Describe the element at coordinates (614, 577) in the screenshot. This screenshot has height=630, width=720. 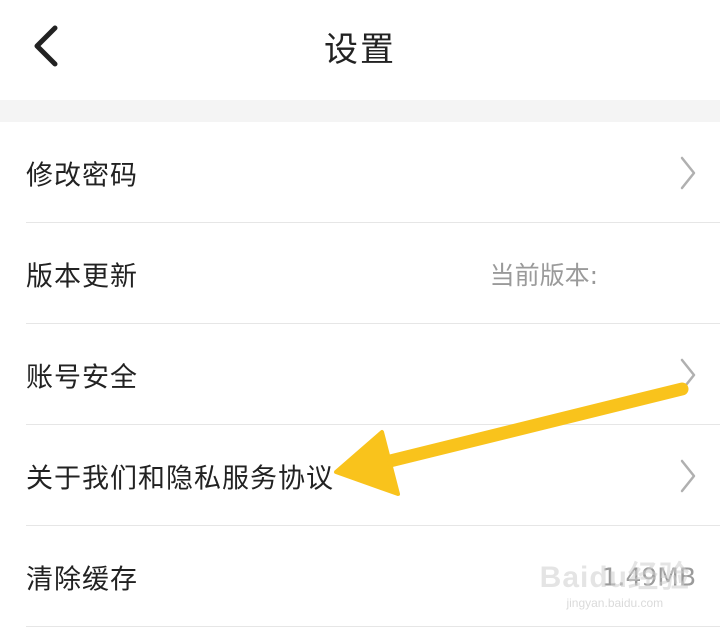
I see `watermark-logo: Baidu经验` at that location.